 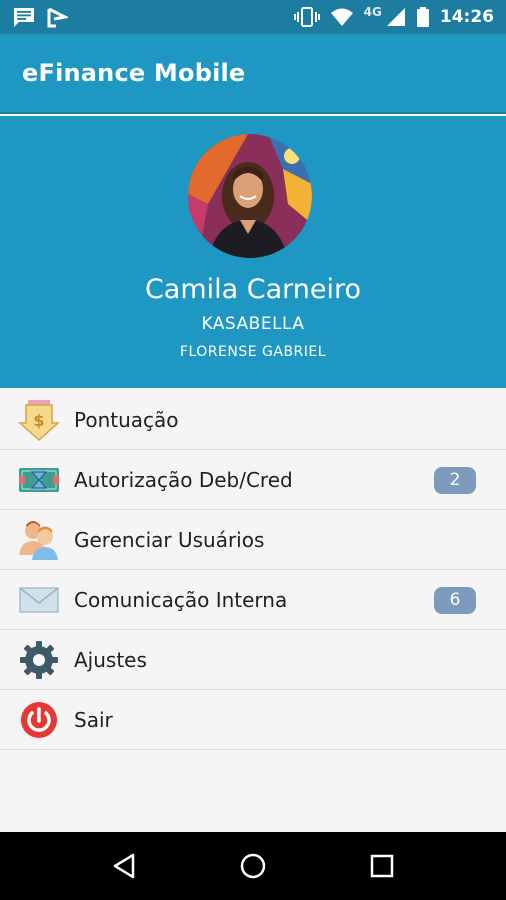 I want to click on system-nav-bar, so click(x=253, y=866).